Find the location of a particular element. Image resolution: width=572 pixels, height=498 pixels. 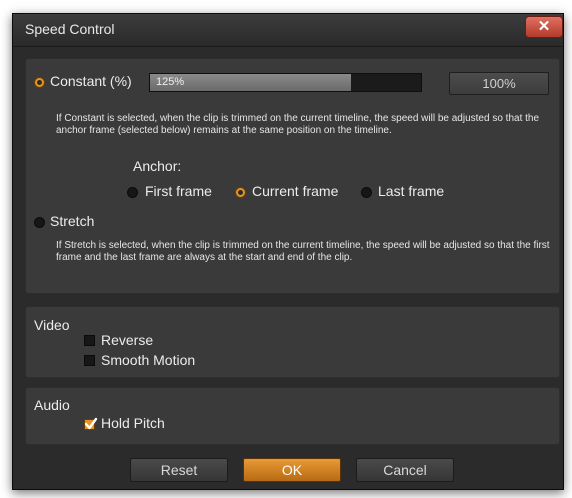

ok-button-label: OK is located at coordinates (292, 470).